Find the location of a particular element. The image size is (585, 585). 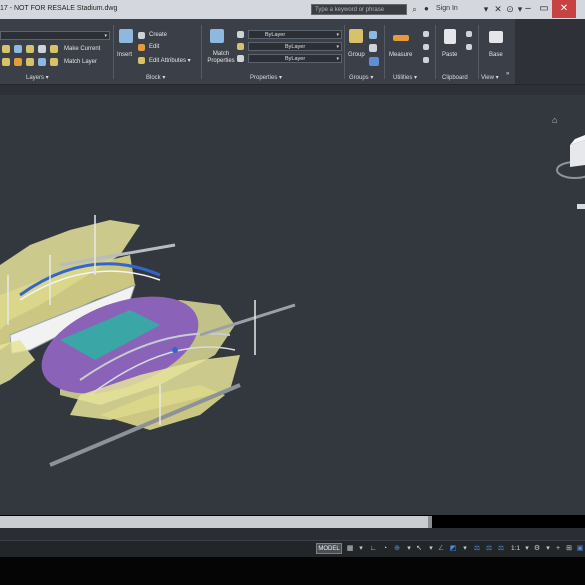

lineweight-icon is located at coordinates (240, 58).